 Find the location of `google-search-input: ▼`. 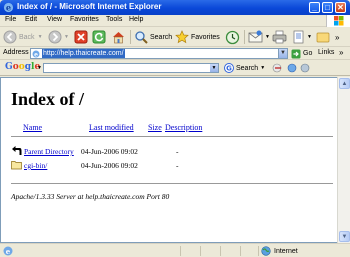

google-search-input: ▼ is located at coordinates (131, 68).